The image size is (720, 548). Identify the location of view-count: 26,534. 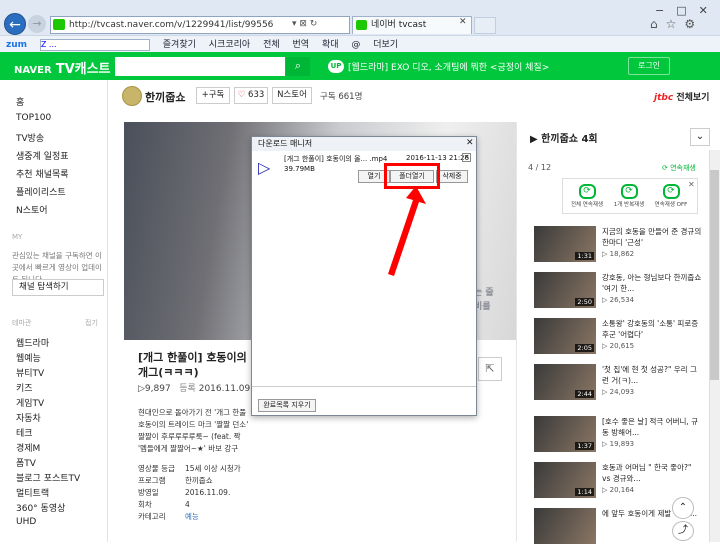
(622, 300).